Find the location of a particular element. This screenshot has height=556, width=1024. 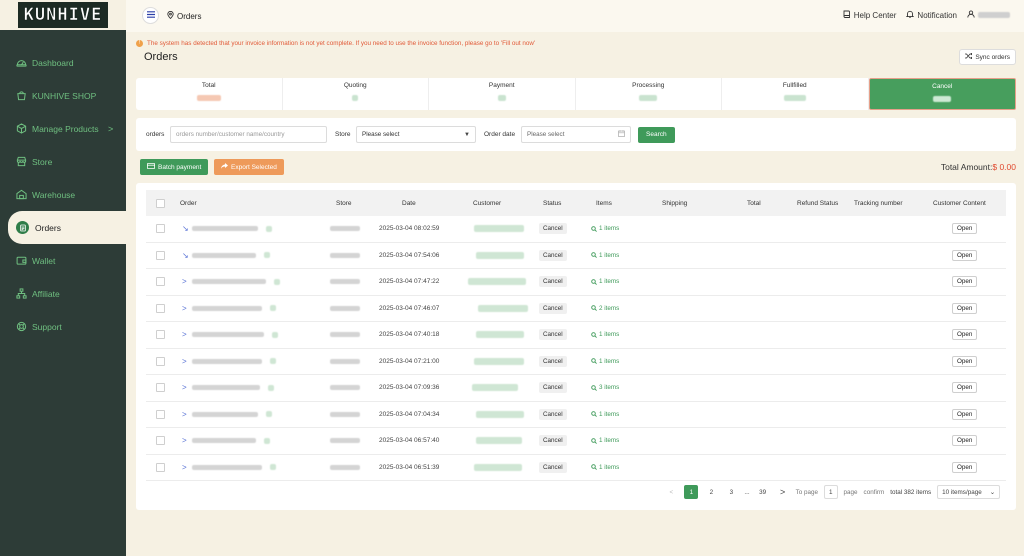

sidebar-item-kunhive-shop: KUNHIVE SHOP is located at coordinates (63, 95).